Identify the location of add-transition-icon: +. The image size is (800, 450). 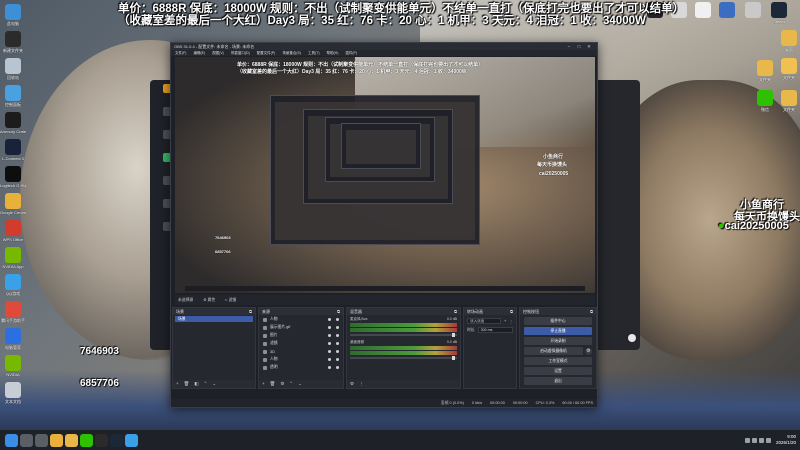
(505, 321).